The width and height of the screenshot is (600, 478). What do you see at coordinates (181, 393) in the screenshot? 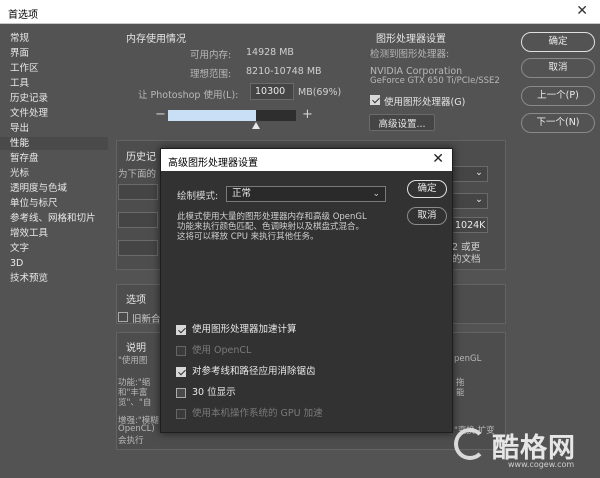
I see `30bit-checkbox` at bounding box center [181, 393].